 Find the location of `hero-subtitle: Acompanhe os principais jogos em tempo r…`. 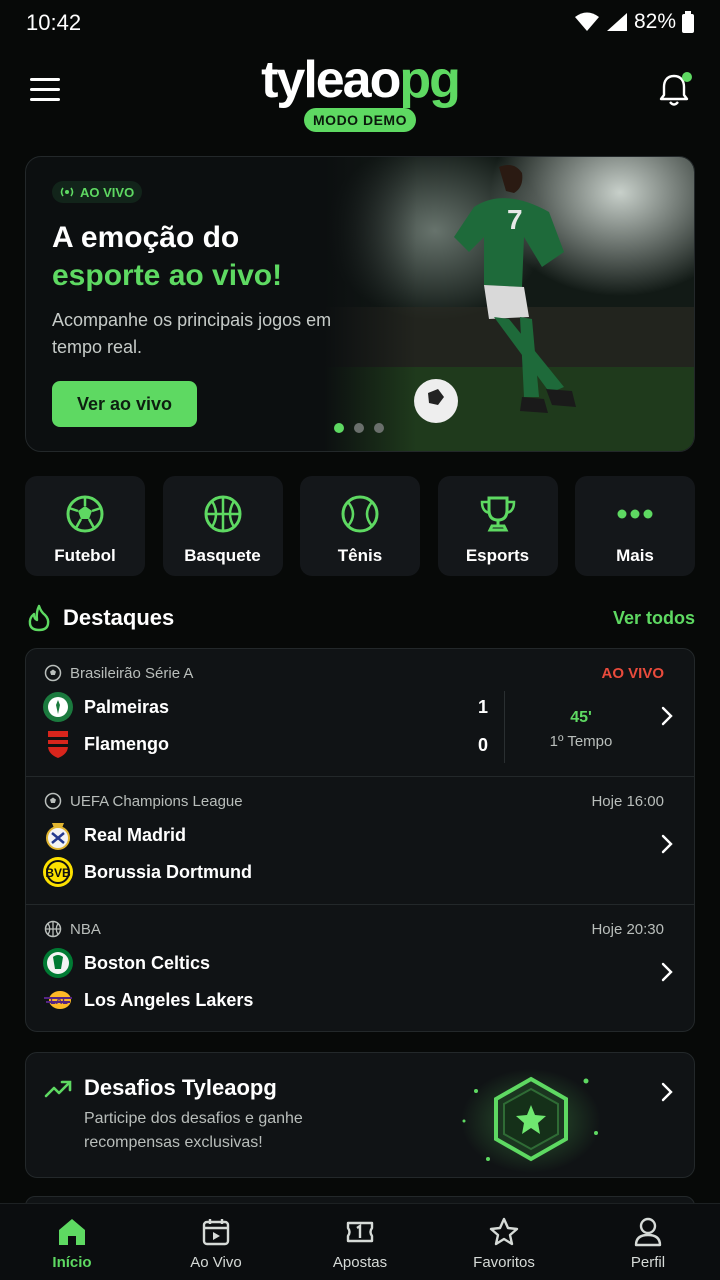

hero-subtitle: Acompanhe os principais jogos em tempo r… is located at coordinates (192, 333).